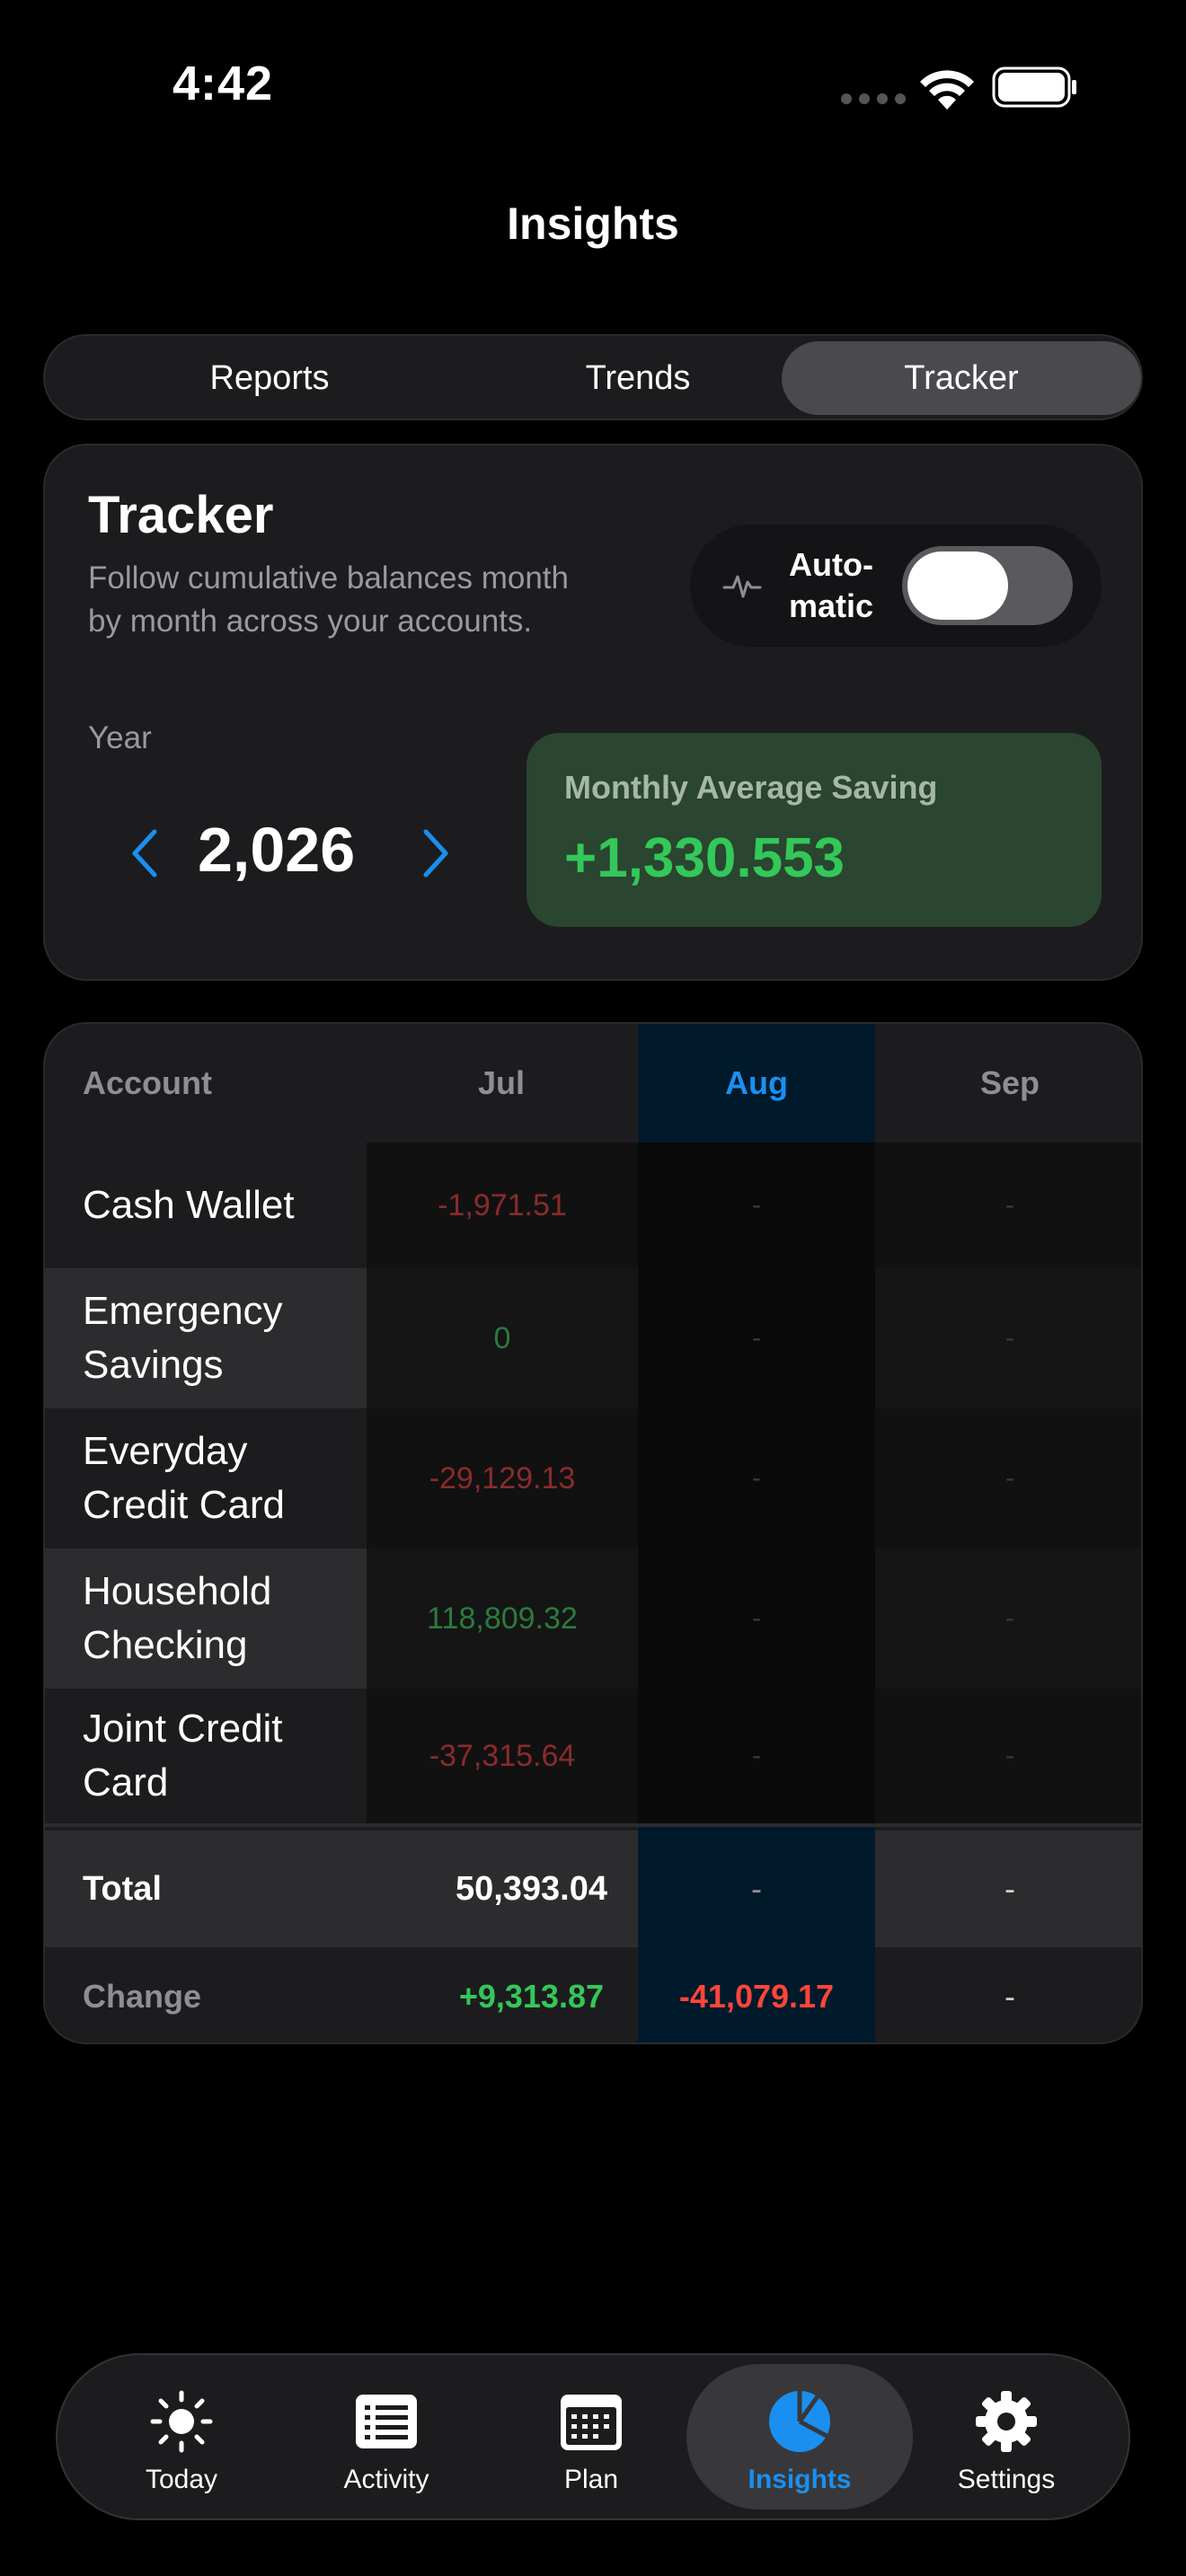 The image size is (1186, 2576). I want to click on tab-activity: Activity, so click(386, 2437).